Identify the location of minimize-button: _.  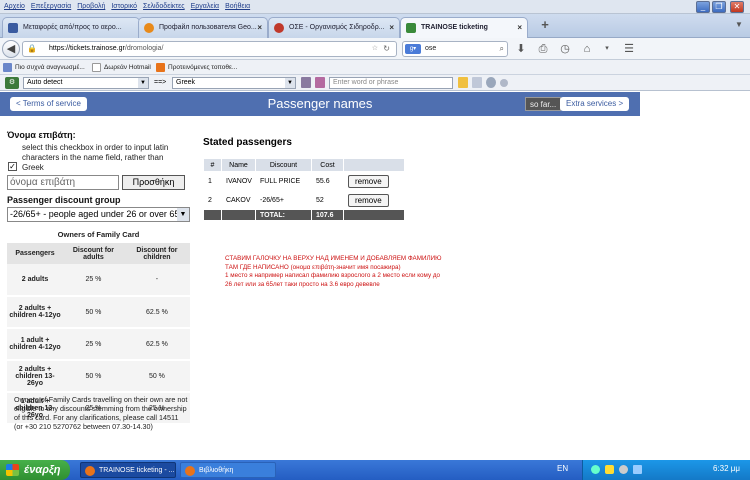
(703, 7).